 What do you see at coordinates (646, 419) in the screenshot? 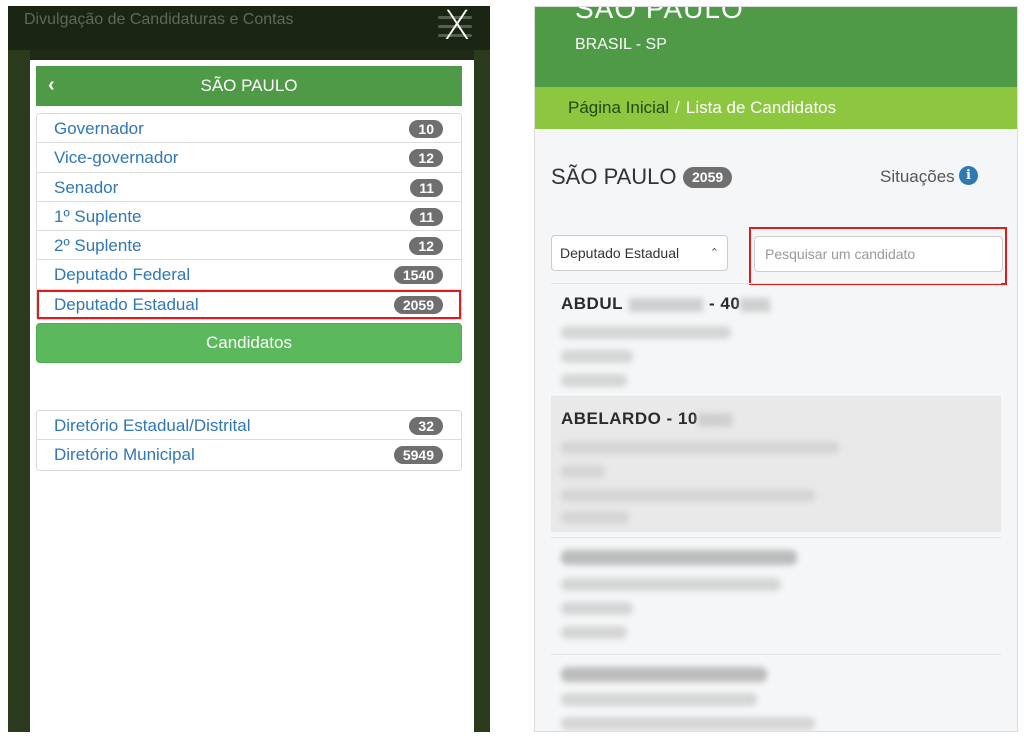
I see `candidate-name: ABELARDO - 10` at bounding box center [646, 419].